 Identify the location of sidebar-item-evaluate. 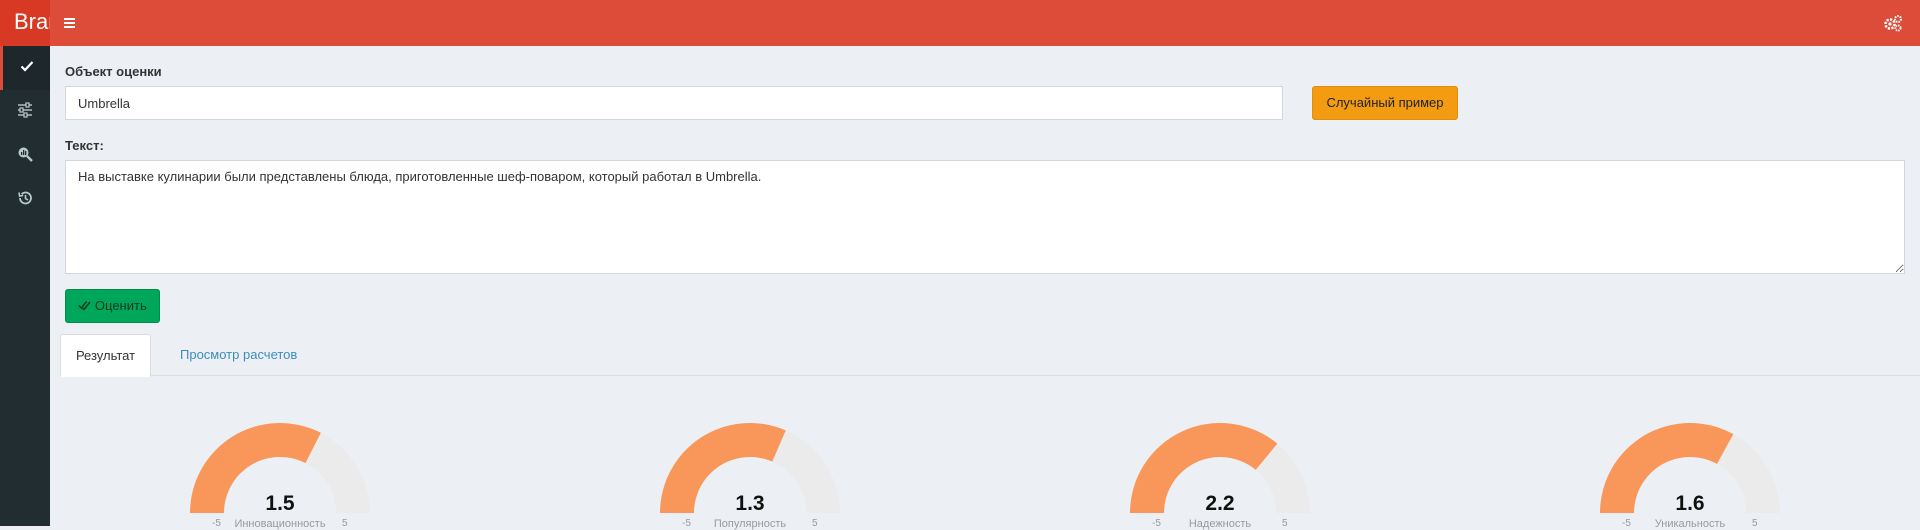
(25, 68).